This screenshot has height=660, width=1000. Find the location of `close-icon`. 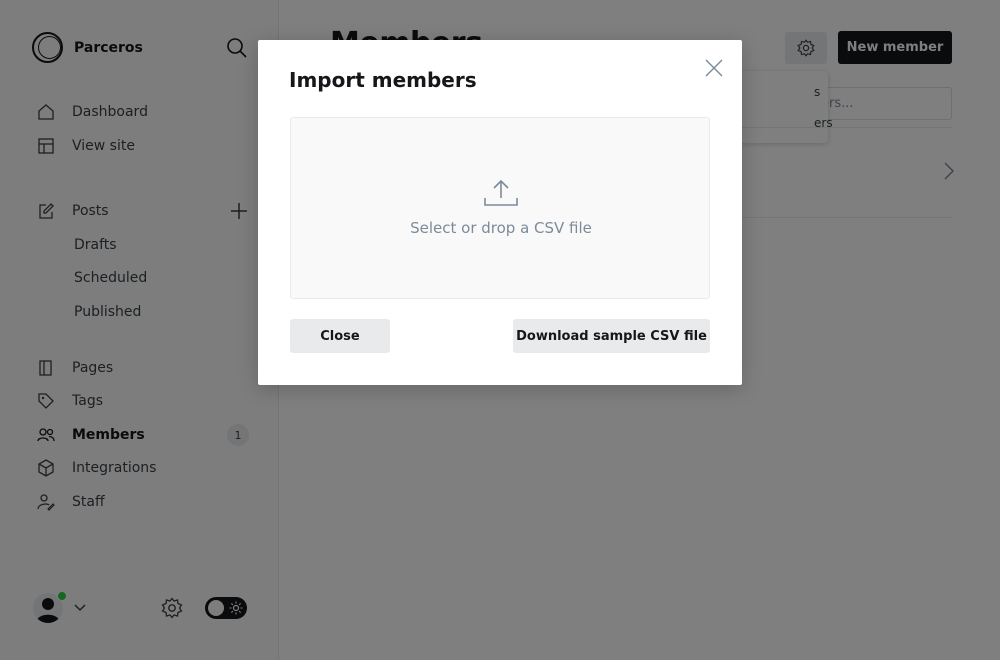

close-icon is located at coordinates (714, 68).